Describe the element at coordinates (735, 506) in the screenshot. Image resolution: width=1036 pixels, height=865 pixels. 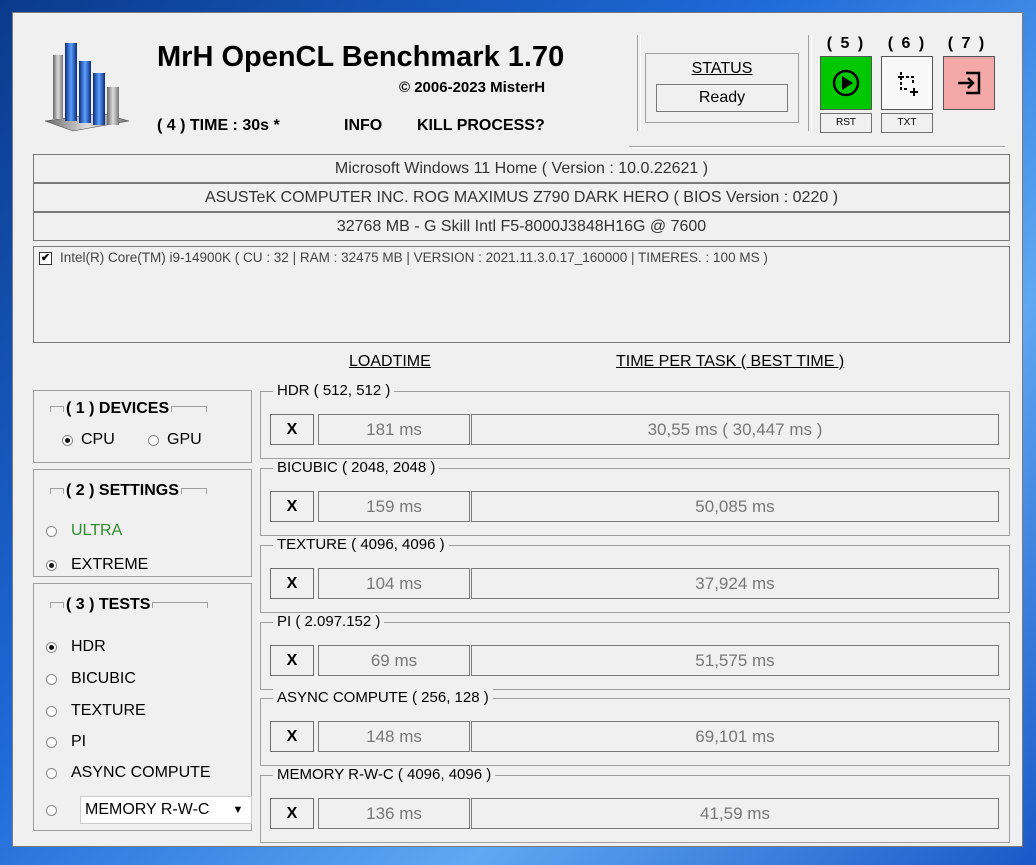
I see `task-time-value: 50,085 ms` at that location.